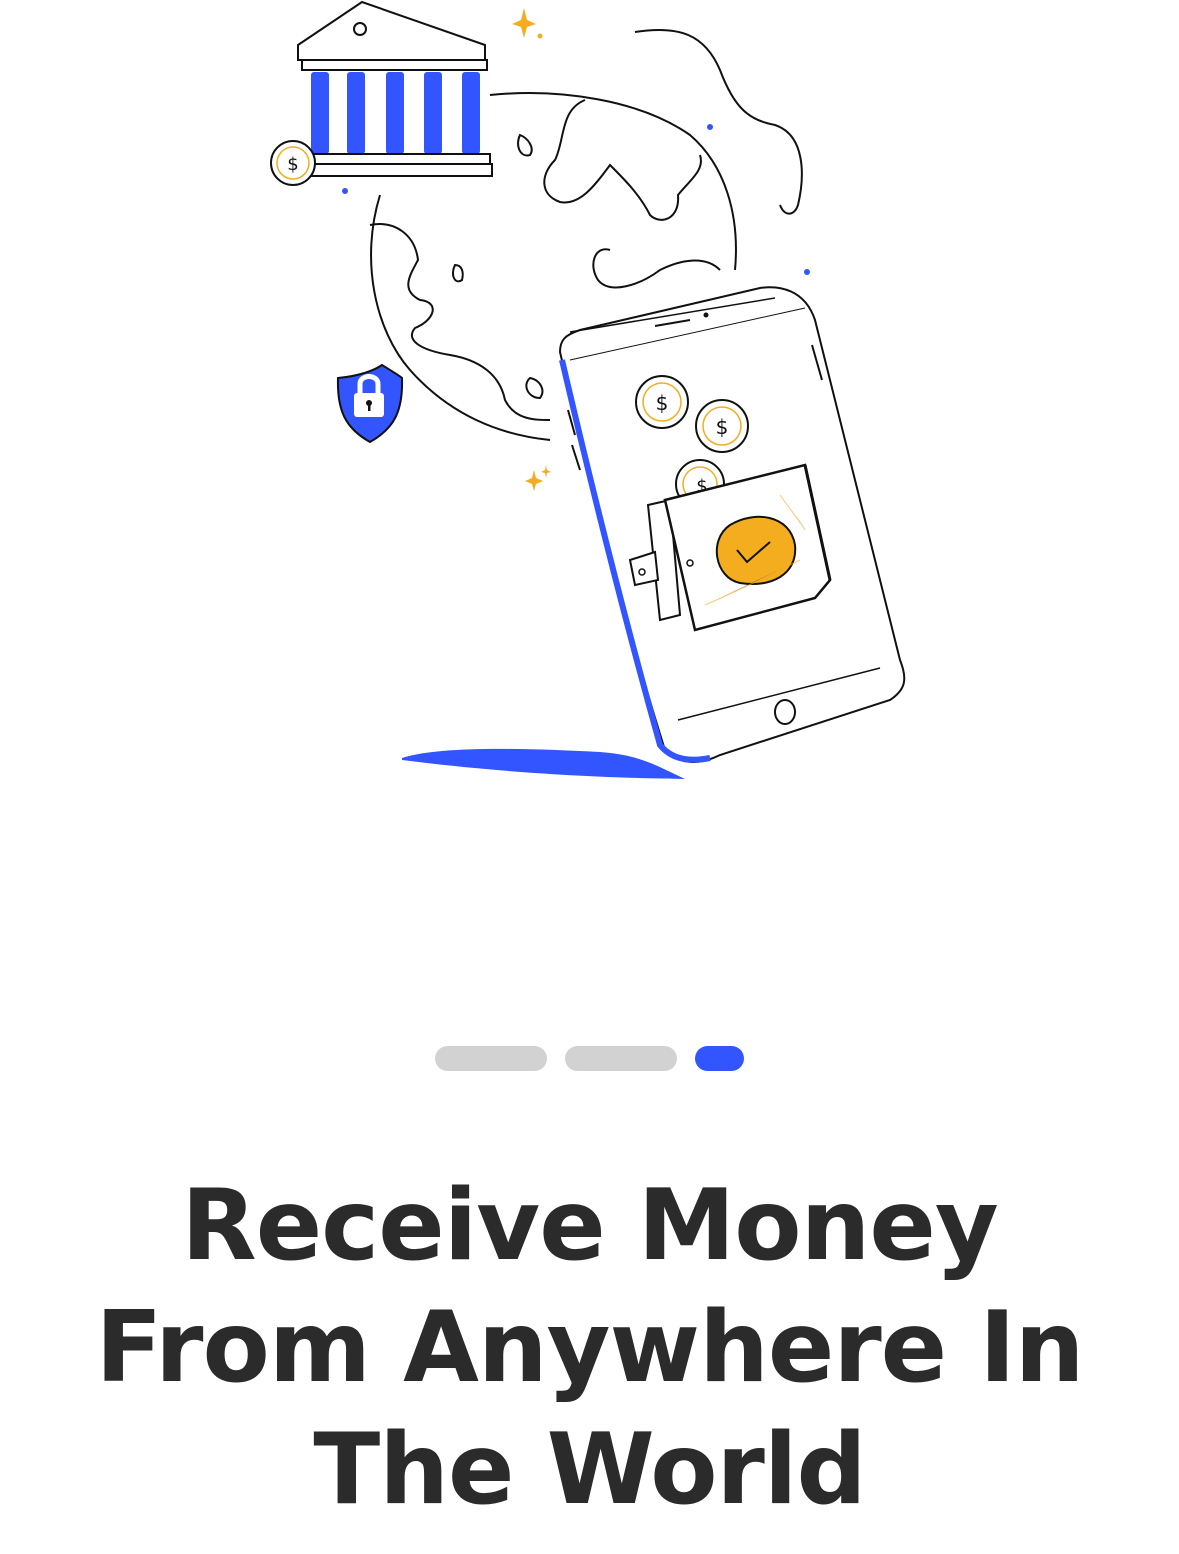  I want to click on lock-shield-icon, so click(370, 403).